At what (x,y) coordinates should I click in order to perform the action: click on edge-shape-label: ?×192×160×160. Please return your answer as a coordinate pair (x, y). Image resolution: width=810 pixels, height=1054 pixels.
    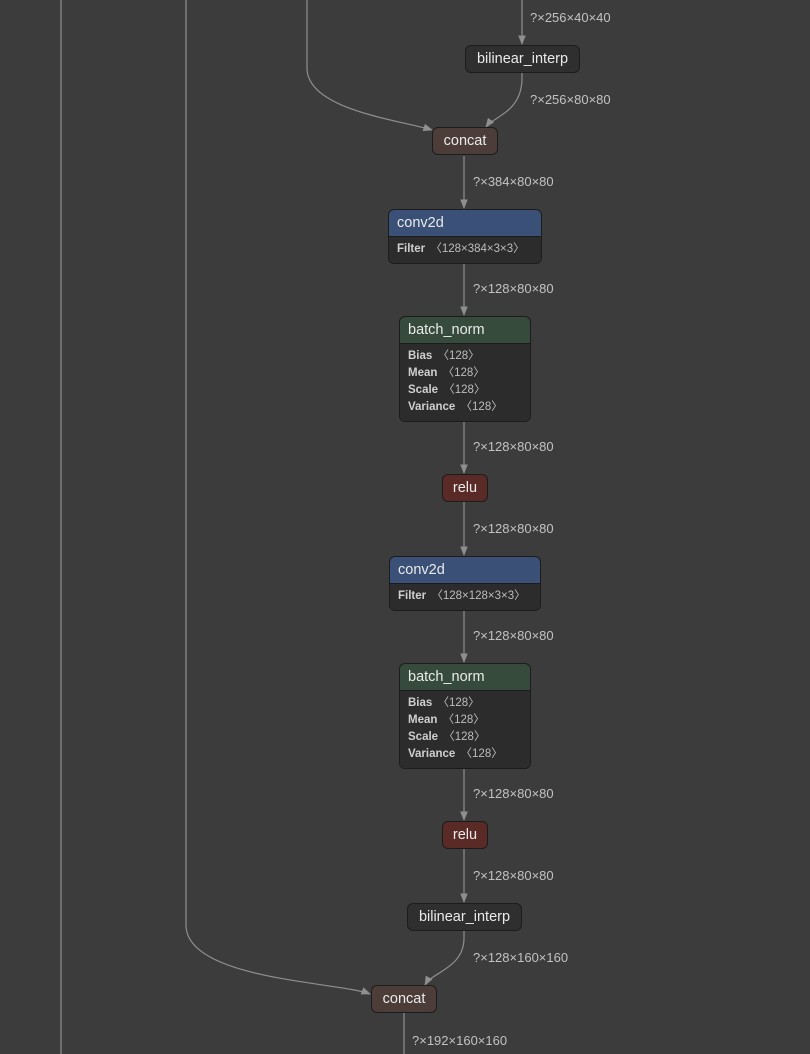
    Looking at the image, I should click on (460, 1040).